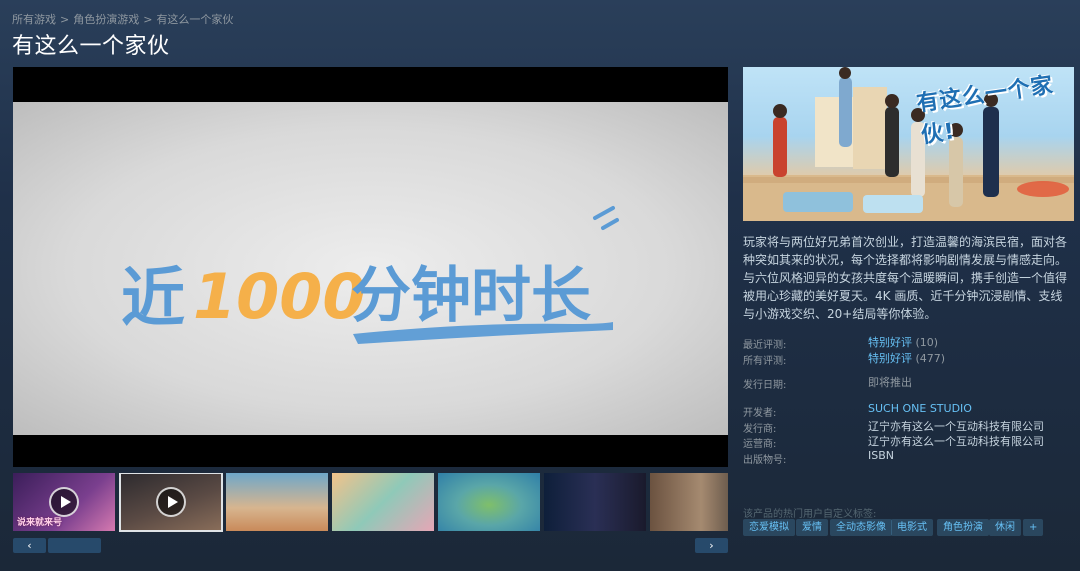 The height and width of the screenshot is (571, 1080). Describe the element at coordinates (963, 527) in the screenshot. I see `tag-rpg: 角色扮演` at that location.